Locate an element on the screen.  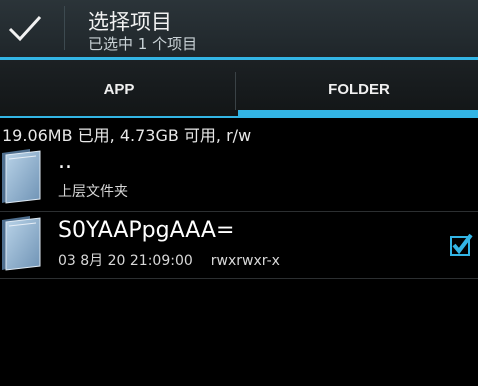
action-bar-divider is located at coordinates (64, 28).